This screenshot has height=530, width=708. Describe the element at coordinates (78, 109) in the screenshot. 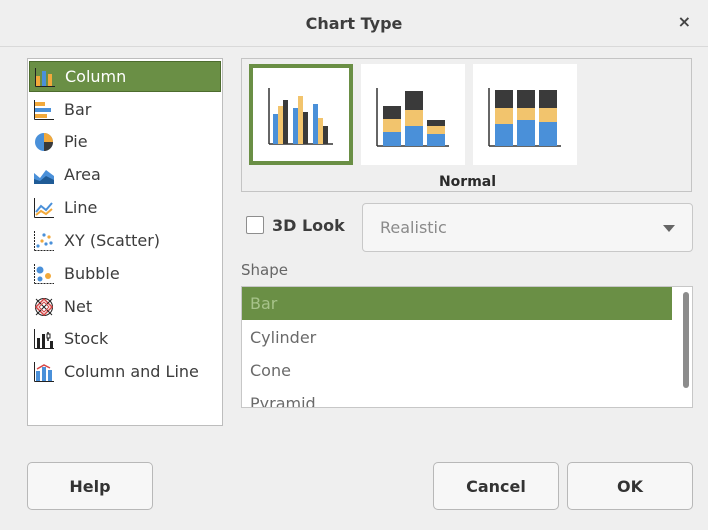

I see `chart-type-label: Bar` at that location.